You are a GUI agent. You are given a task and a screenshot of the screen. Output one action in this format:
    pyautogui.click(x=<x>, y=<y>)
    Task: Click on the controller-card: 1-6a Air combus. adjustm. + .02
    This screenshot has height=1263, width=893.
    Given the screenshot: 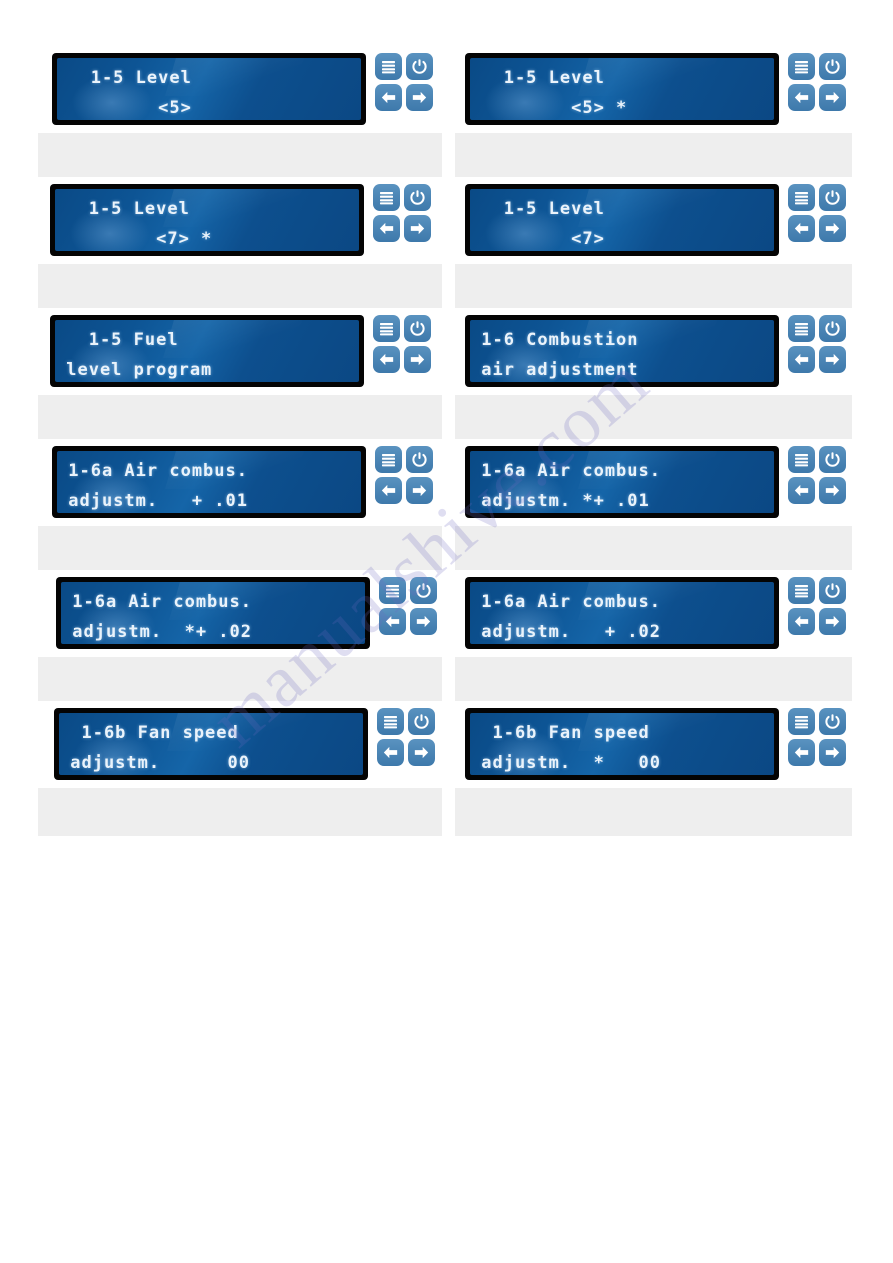 What is the action you would take?
    pyautogui.click(x=653, y=613)
    